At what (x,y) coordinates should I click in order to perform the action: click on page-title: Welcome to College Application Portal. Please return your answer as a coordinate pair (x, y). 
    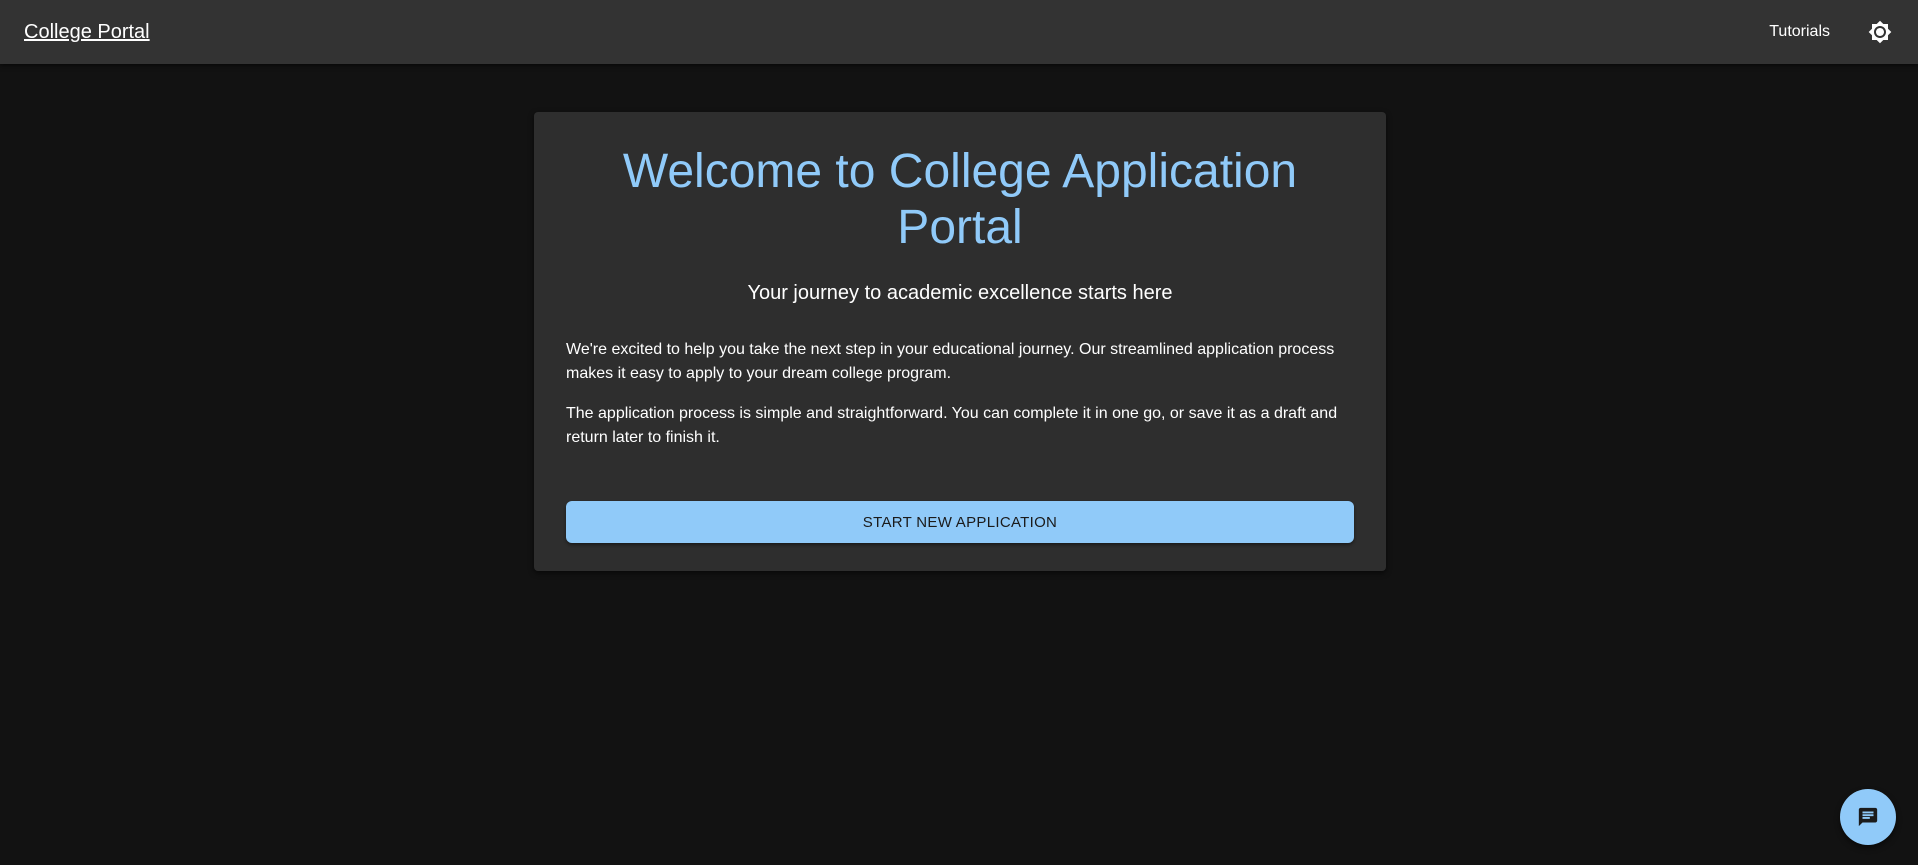
    Looking at the image, I should click on (960, 199).